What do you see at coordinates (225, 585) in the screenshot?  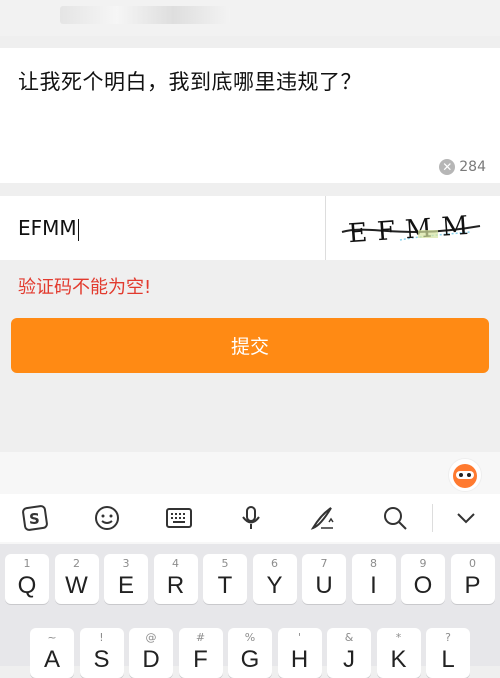 I see `key-label: T` at bounding box center [225, 585].